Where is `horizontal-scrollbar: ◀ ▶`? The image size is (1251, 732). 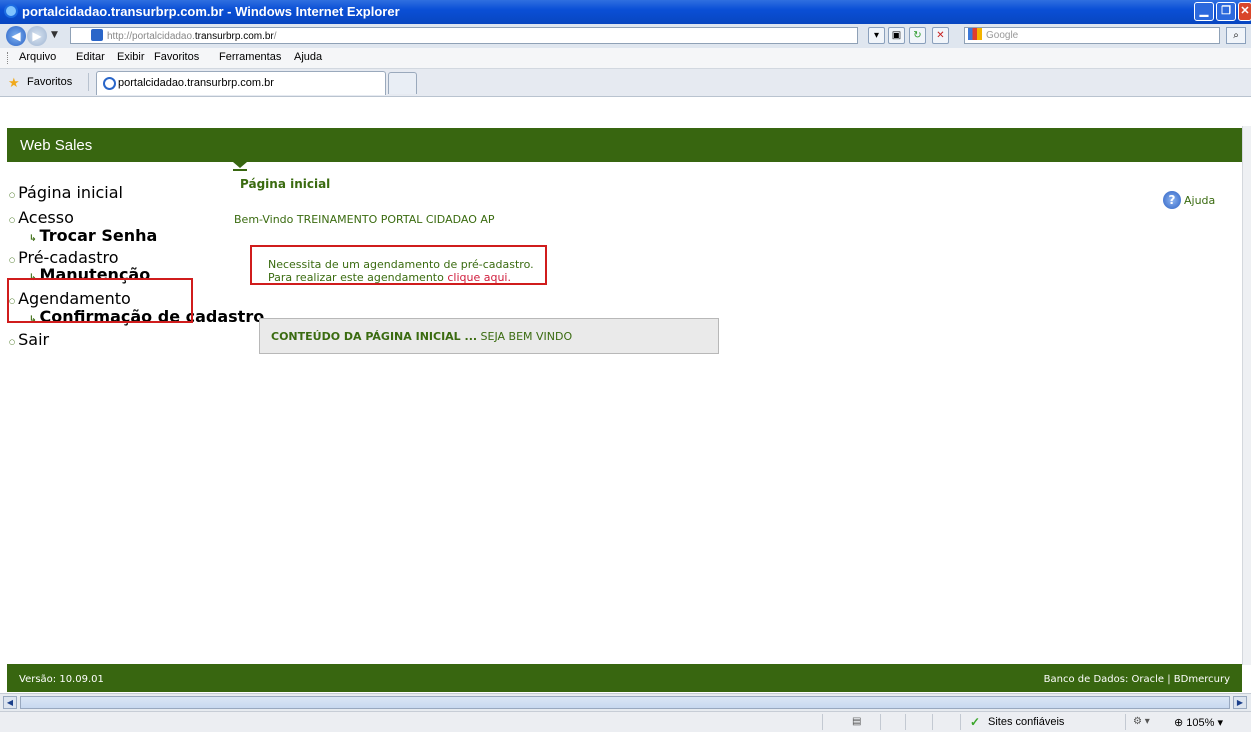 horizontal-scrollbar: ◀ ▶ is located at coordinates (625, 702).